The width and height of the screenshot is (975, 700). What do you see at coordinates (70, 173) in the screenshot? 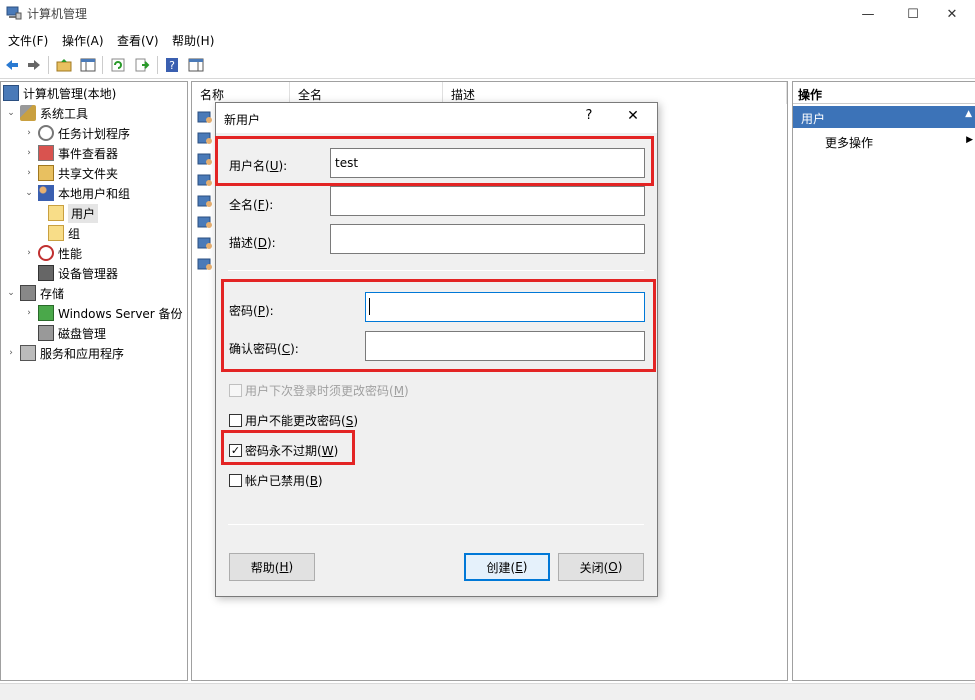
I see `tree-shared-folders: › 共享文件夹` at bounding box center [70, 173].